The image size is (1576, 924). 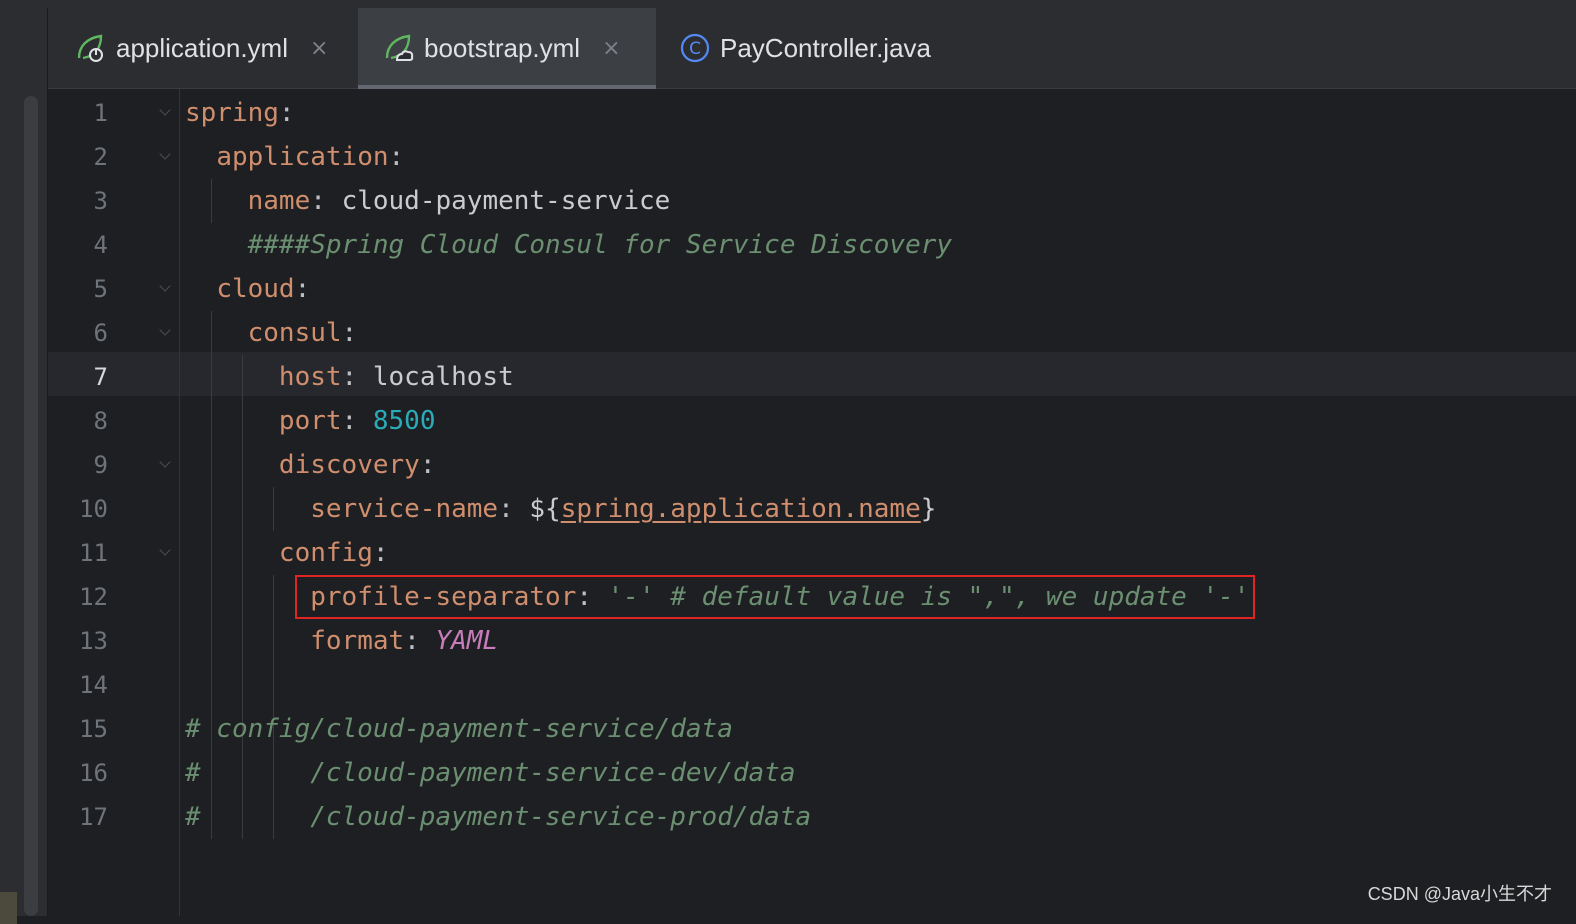 I want to click on code-line: discovery:, so click(x=310, y=465).